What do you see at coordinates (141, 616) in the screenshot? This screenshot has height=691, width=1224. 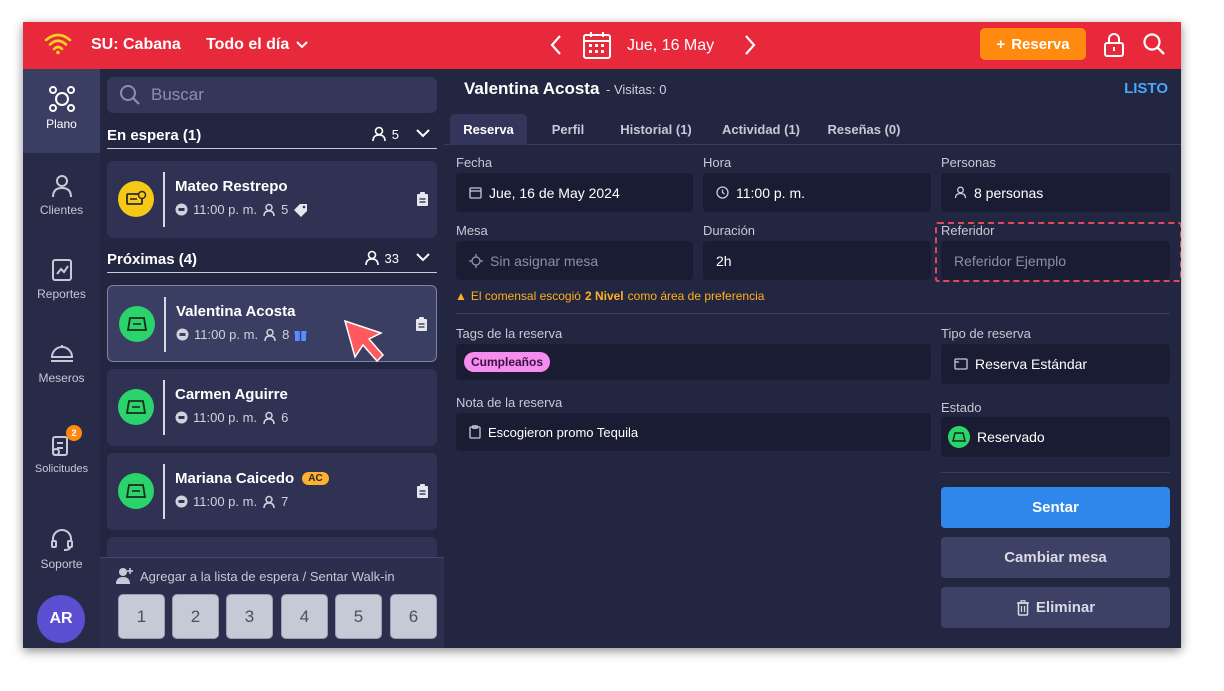 I see `party-size-button-1: 1` at bounding box center [141, 616].